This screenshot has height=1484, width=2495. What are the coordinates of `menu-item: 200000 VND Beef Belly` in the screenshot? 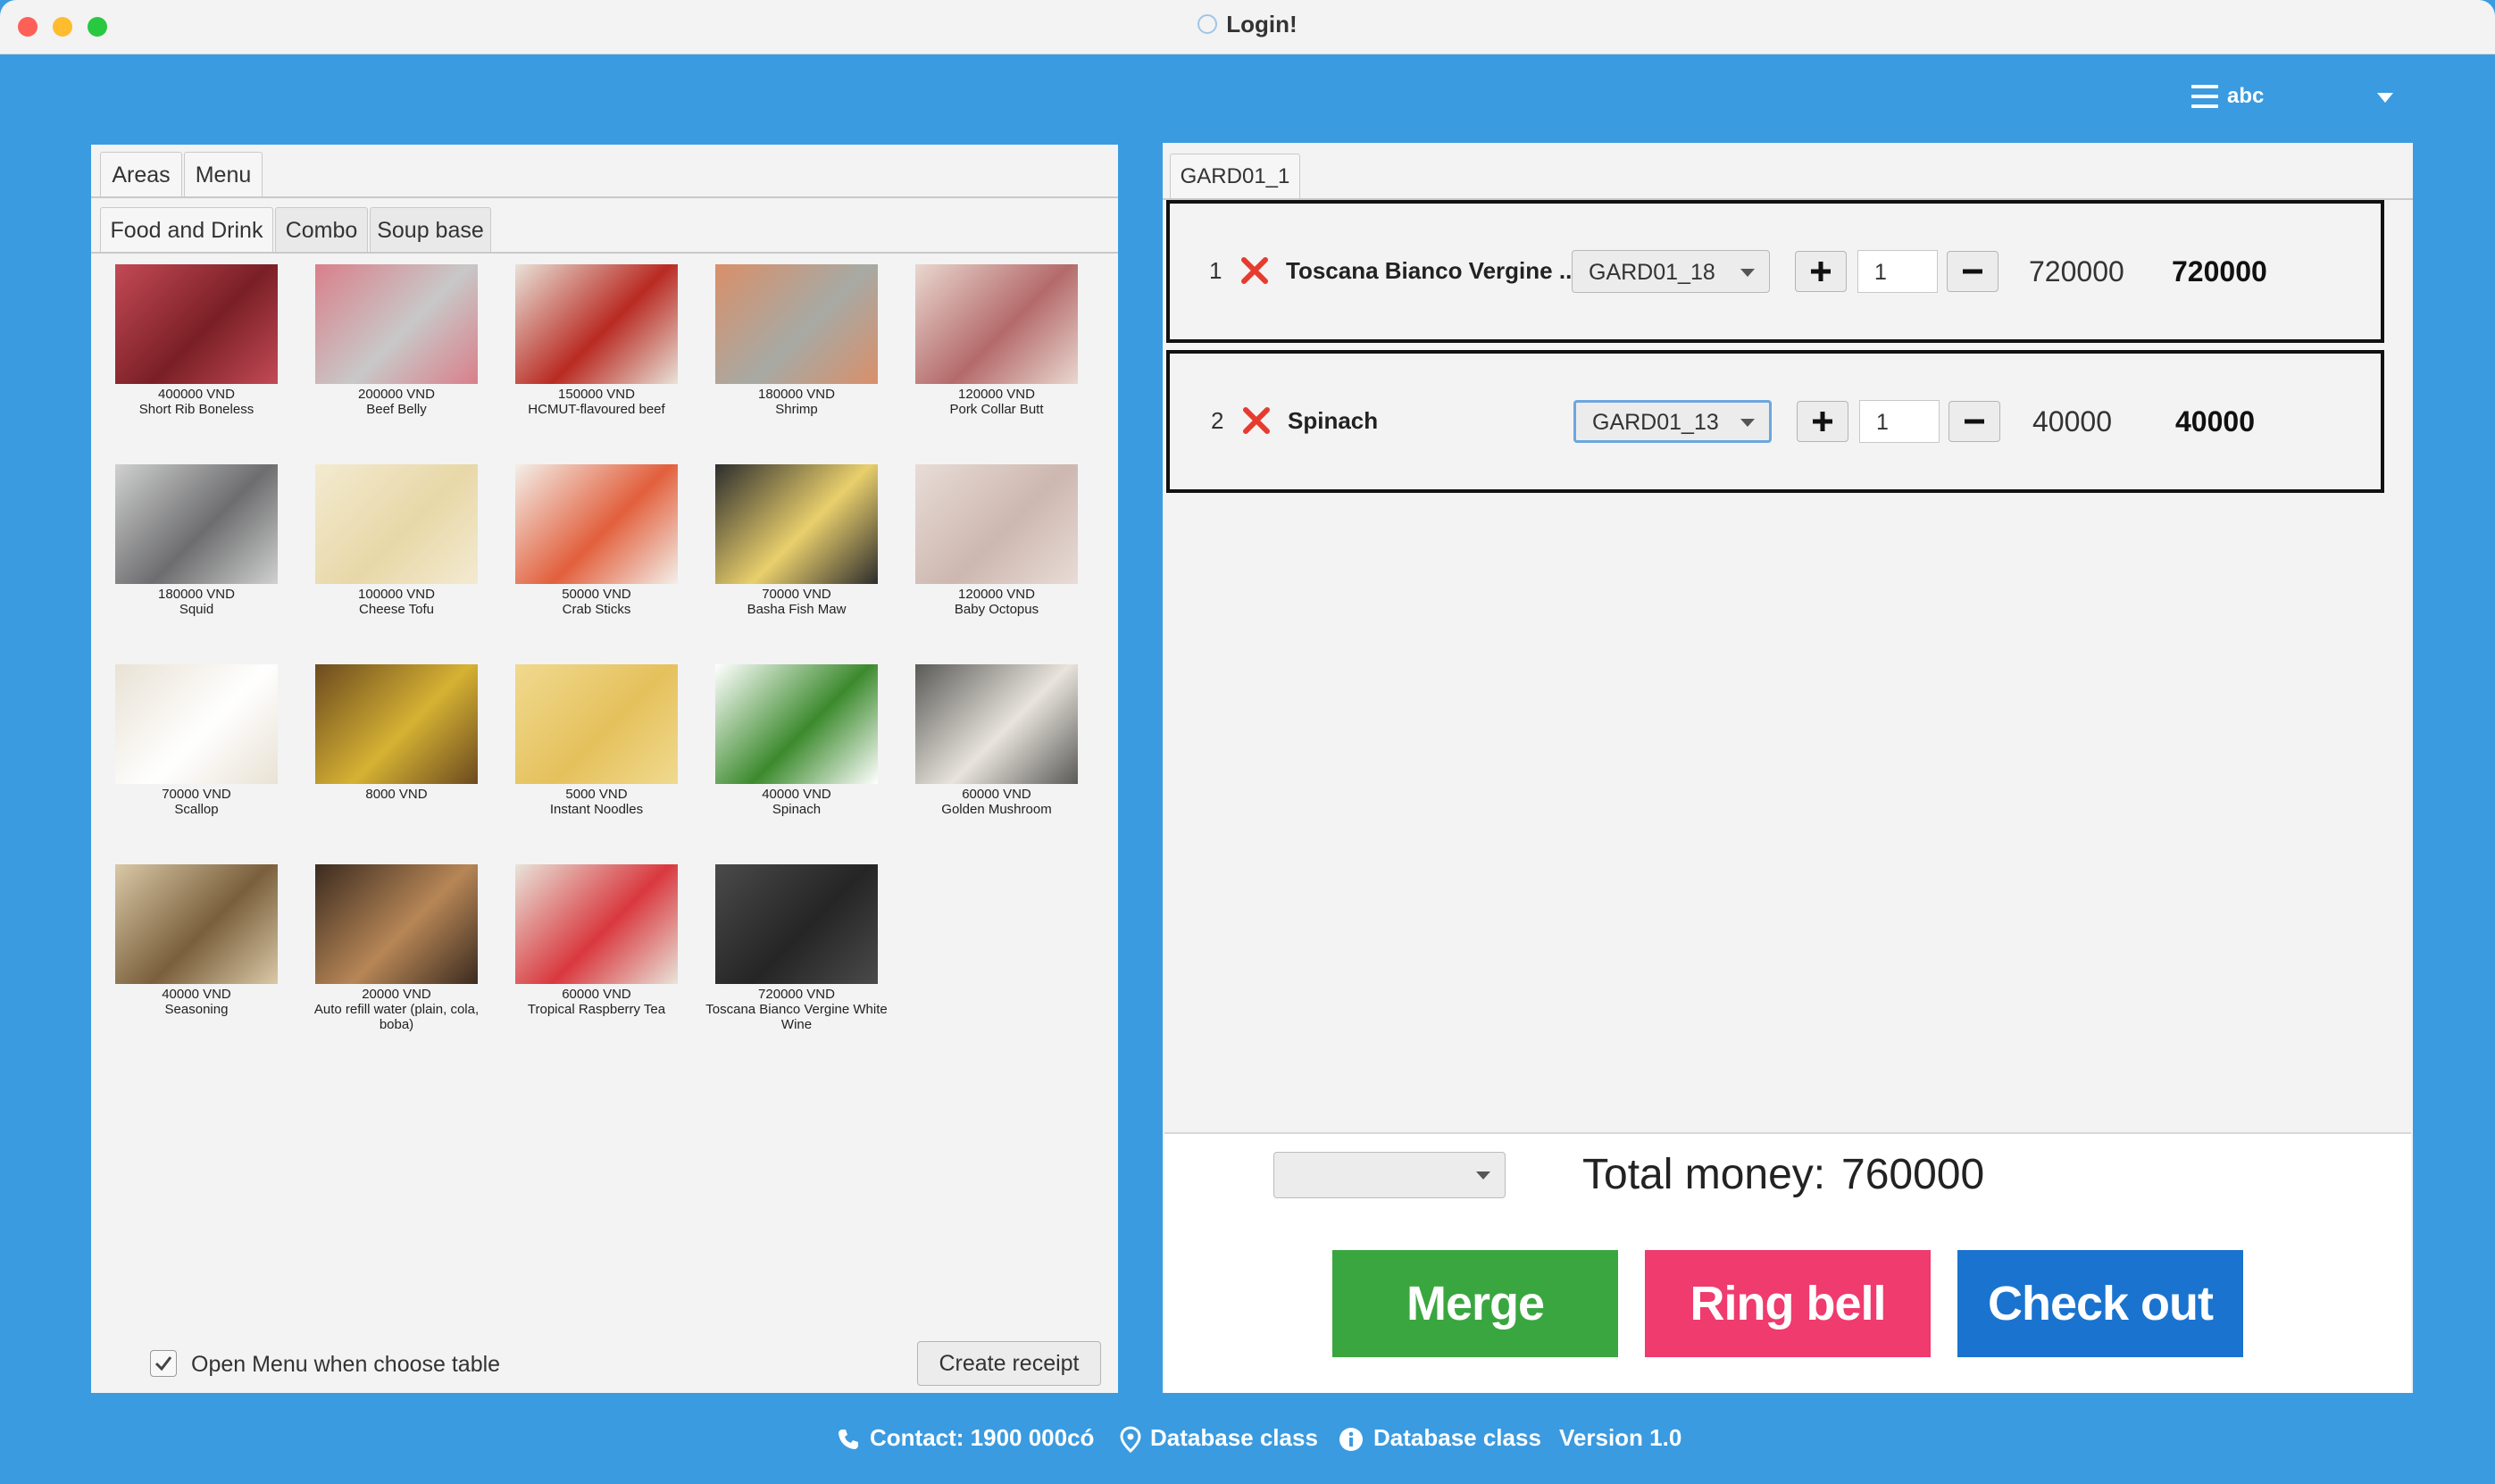 It's located at (396, 340).